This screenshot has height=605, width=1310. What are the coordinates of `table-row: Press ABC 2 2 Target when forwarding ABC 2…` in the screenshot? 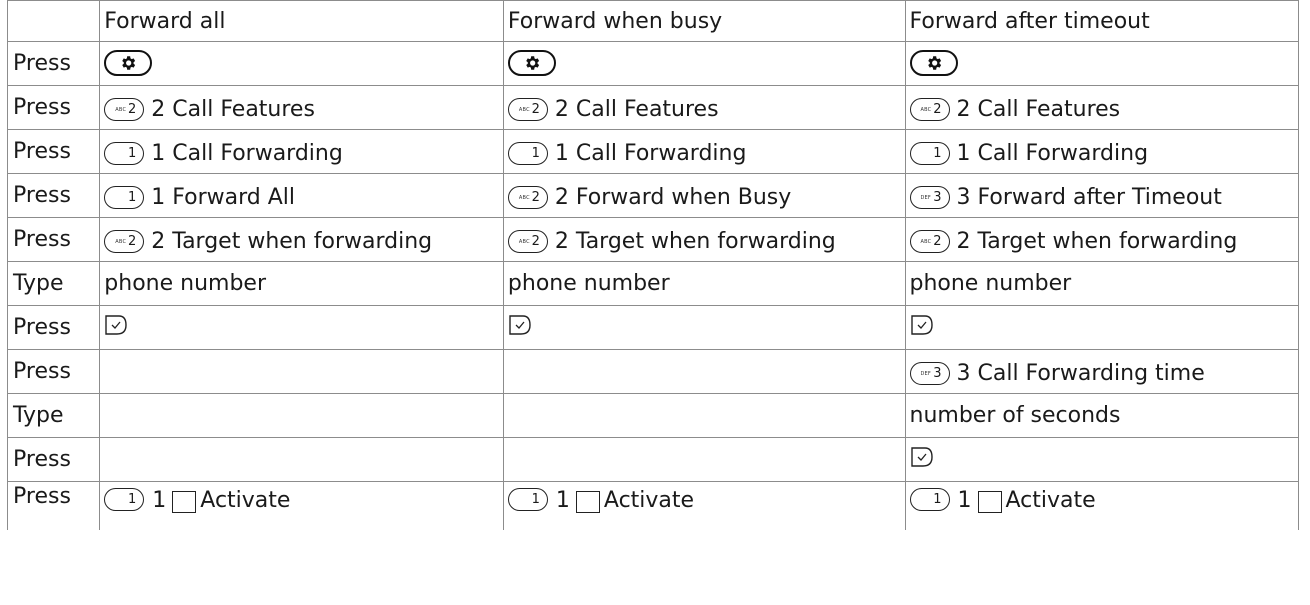 It's located at (652, 239).